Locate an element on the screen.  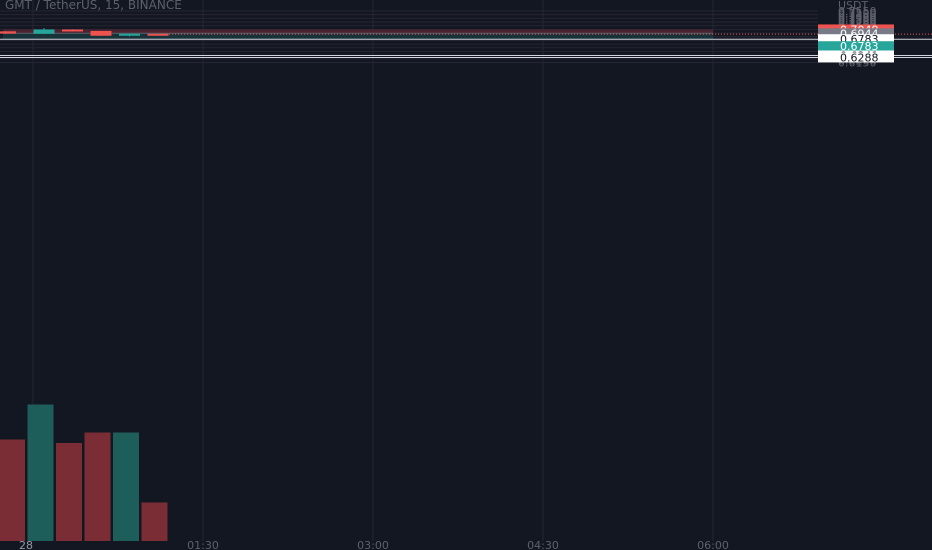
time-tick-label: 06:00 is located at coordinates (713, 544).